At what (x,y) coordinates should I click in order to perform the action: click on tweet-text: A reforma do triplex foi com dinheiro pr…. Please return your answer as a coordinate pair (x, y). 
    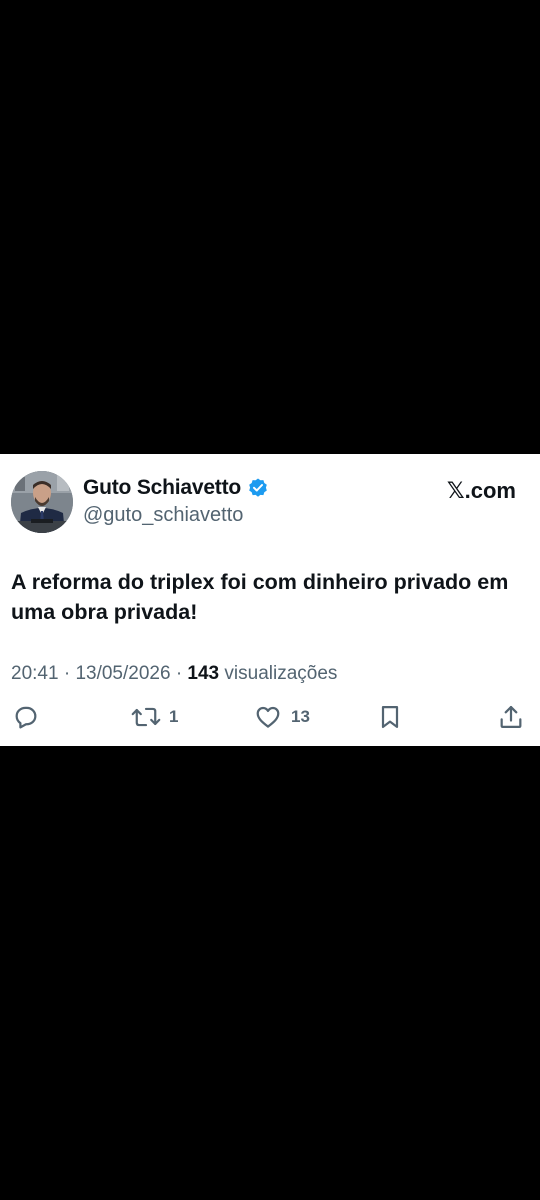
    Looking at the image, I should click on (260, 597).